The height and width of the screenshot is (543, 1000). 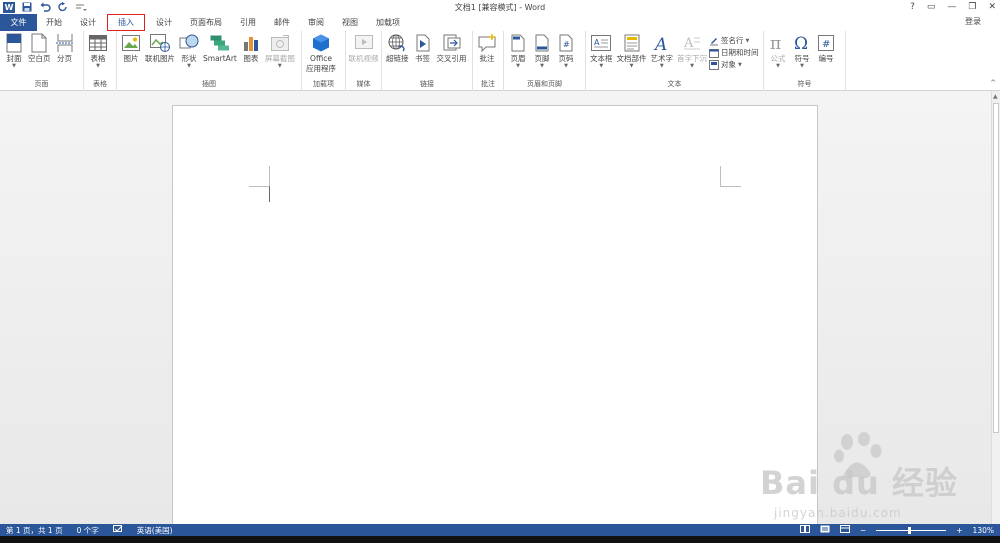 I want to click on group-addins: Office 应用程序 加载项, so click(x=324, y=61).